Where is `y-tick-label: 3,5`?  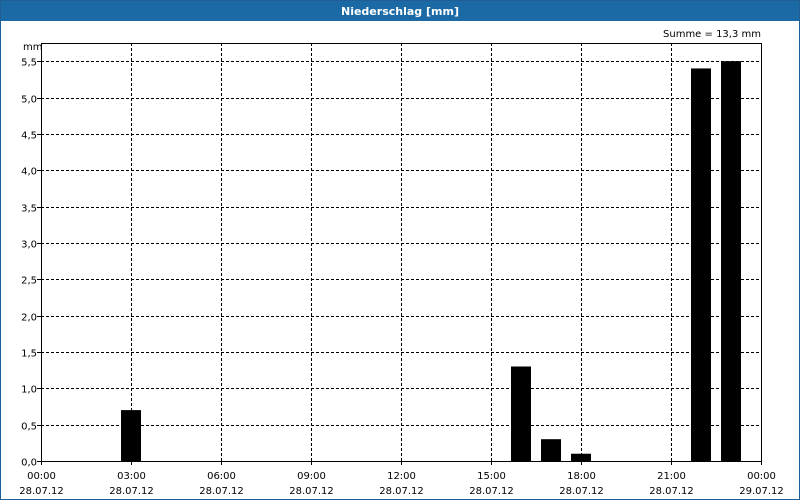
y-tick-label: 3,5 is located at coordinates (29, 209).